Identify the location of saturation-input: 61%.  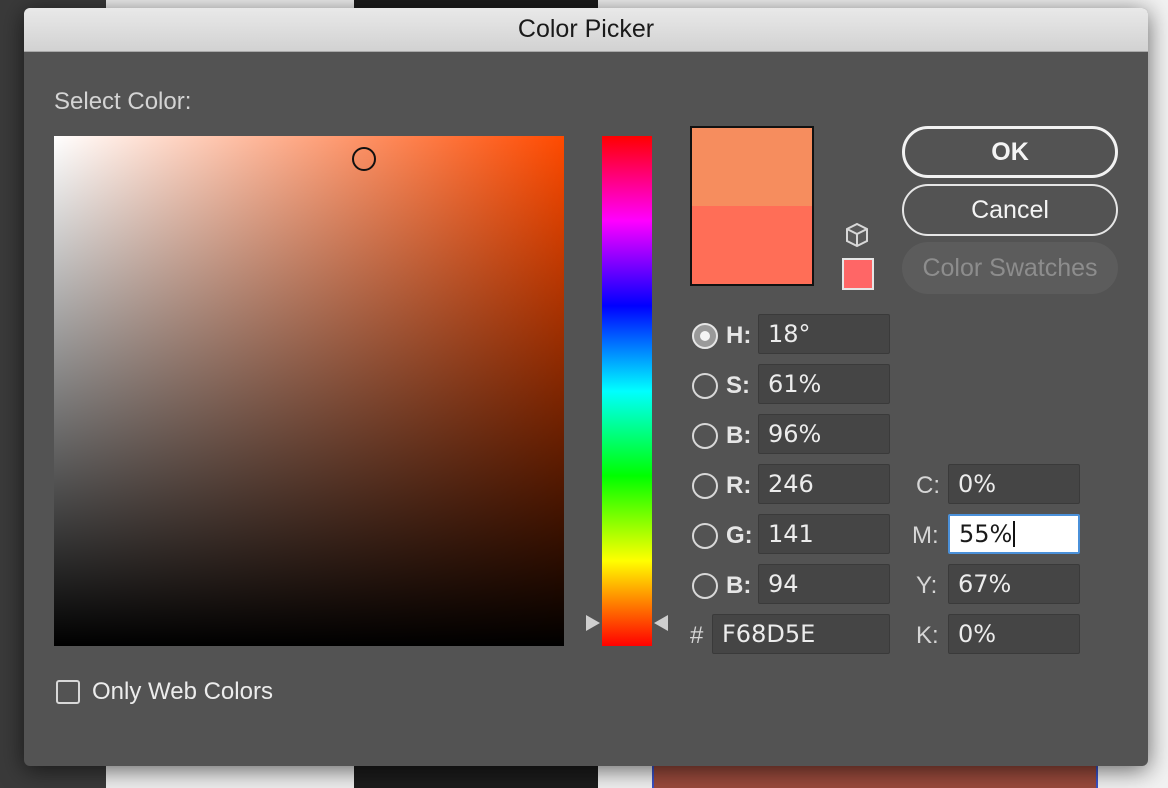
(824, 384).